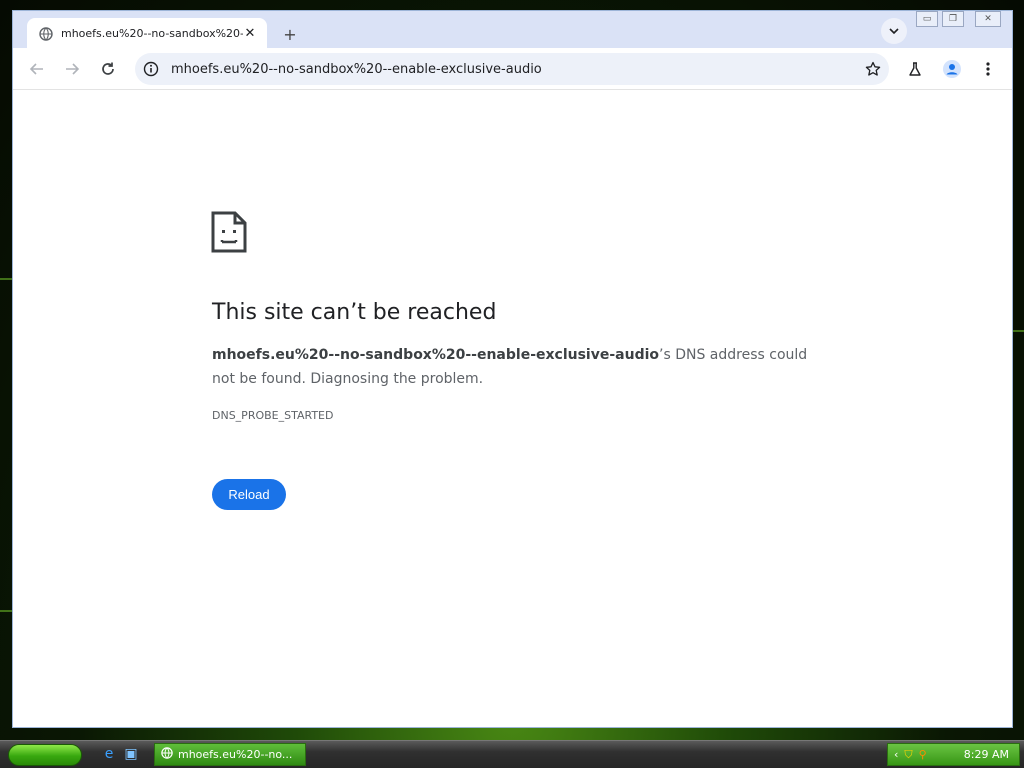 The image size is (1024, 768). What do you see at coordinates (923, 754) in the screenshot?
I see `search-icon: ⚲` at bounding box center [923, 754].